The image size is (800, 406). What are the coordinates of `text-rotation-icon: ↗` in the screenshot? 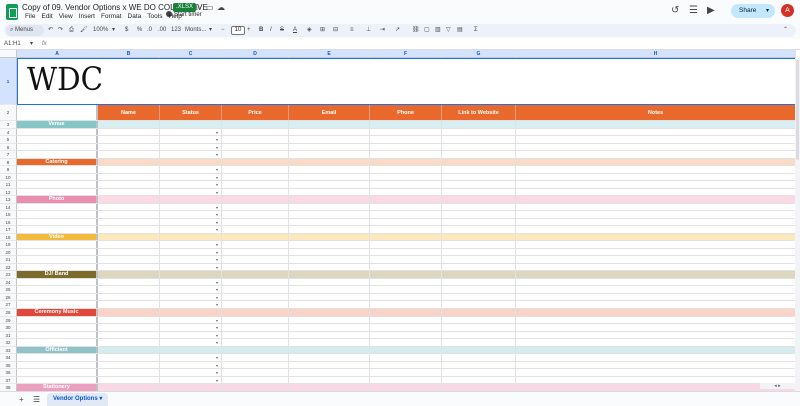 It's located at (397, 30).